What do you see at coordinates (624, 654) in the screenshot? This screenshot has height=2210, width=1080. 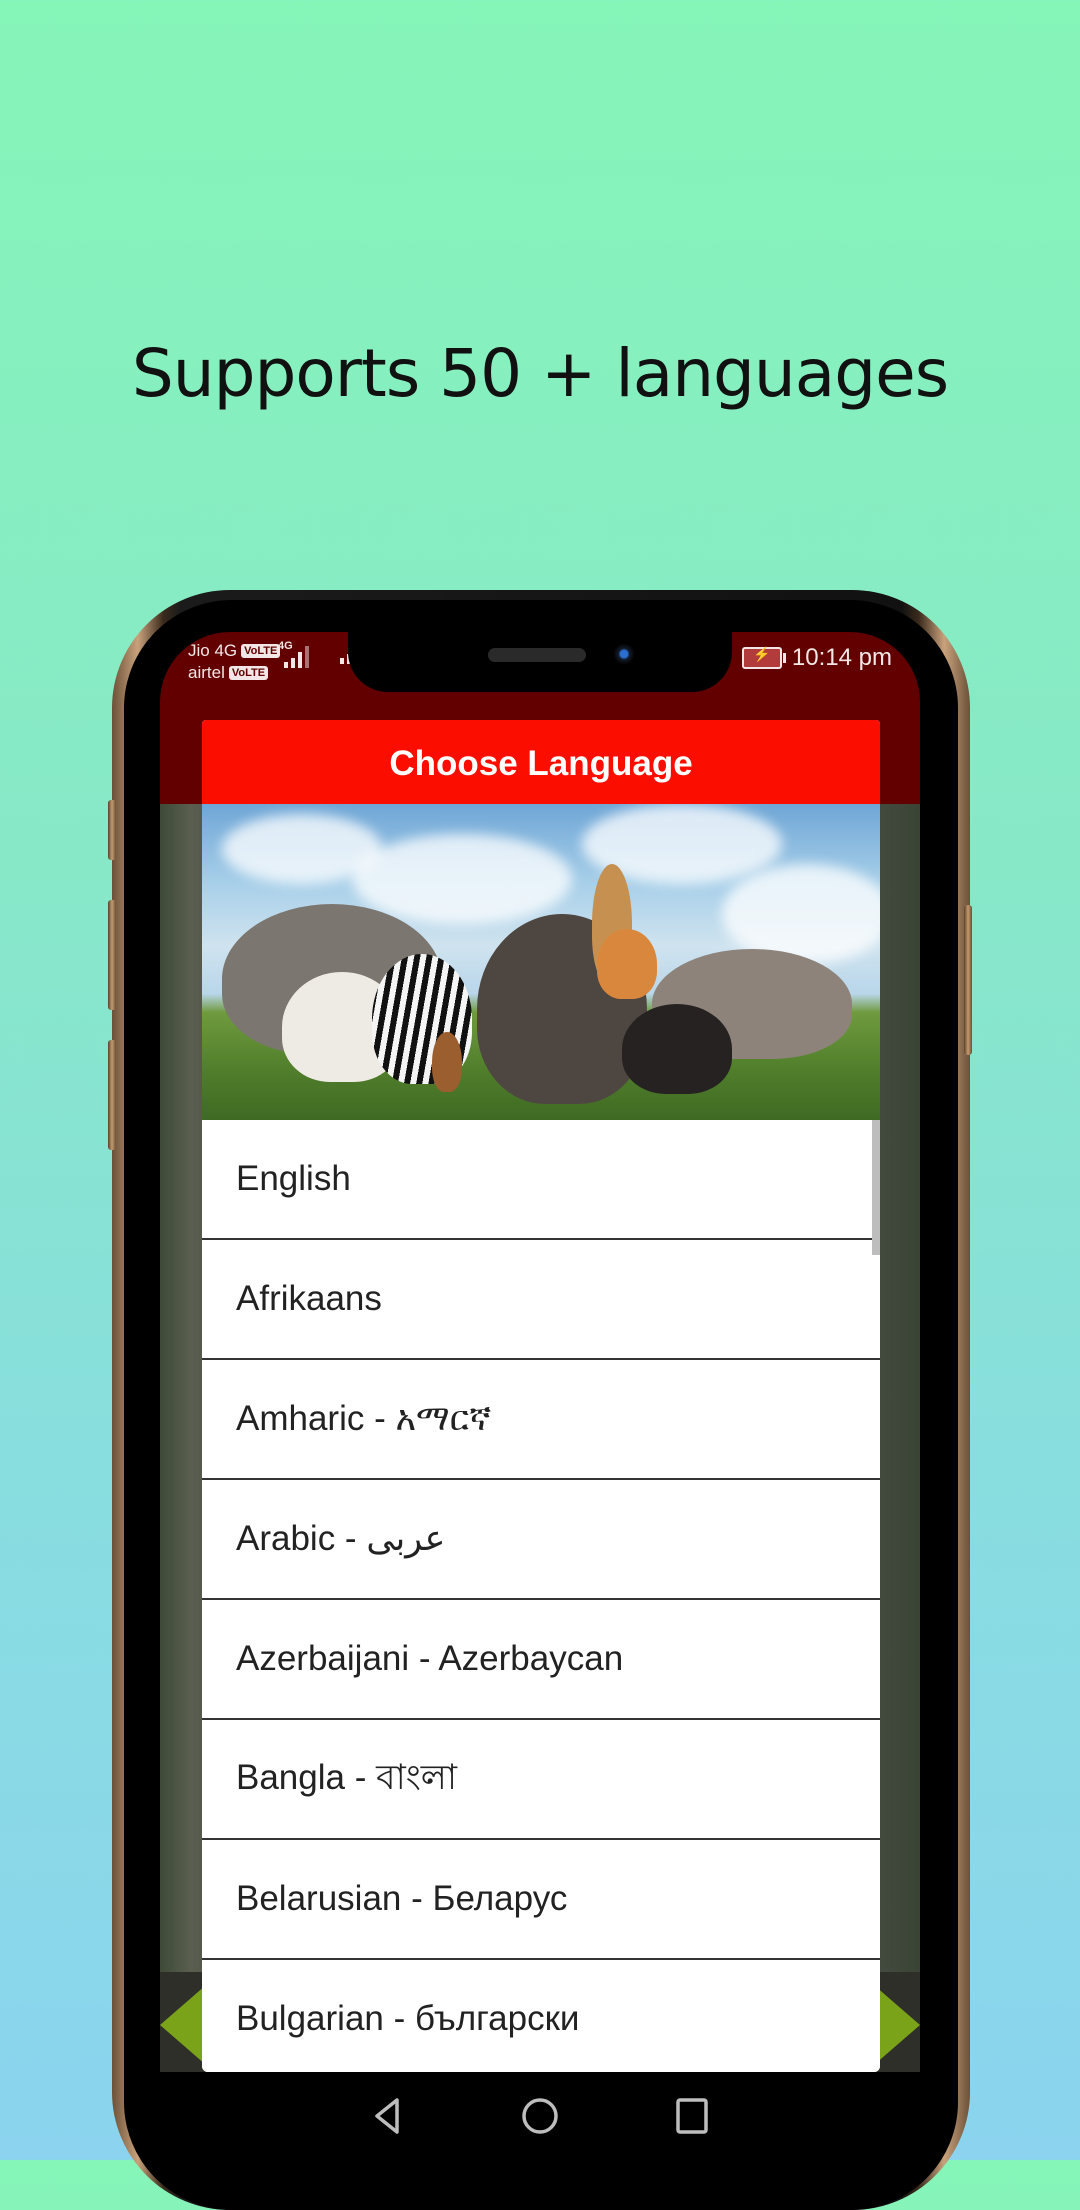 I see `front-camera` at bounding box center [624, 654].